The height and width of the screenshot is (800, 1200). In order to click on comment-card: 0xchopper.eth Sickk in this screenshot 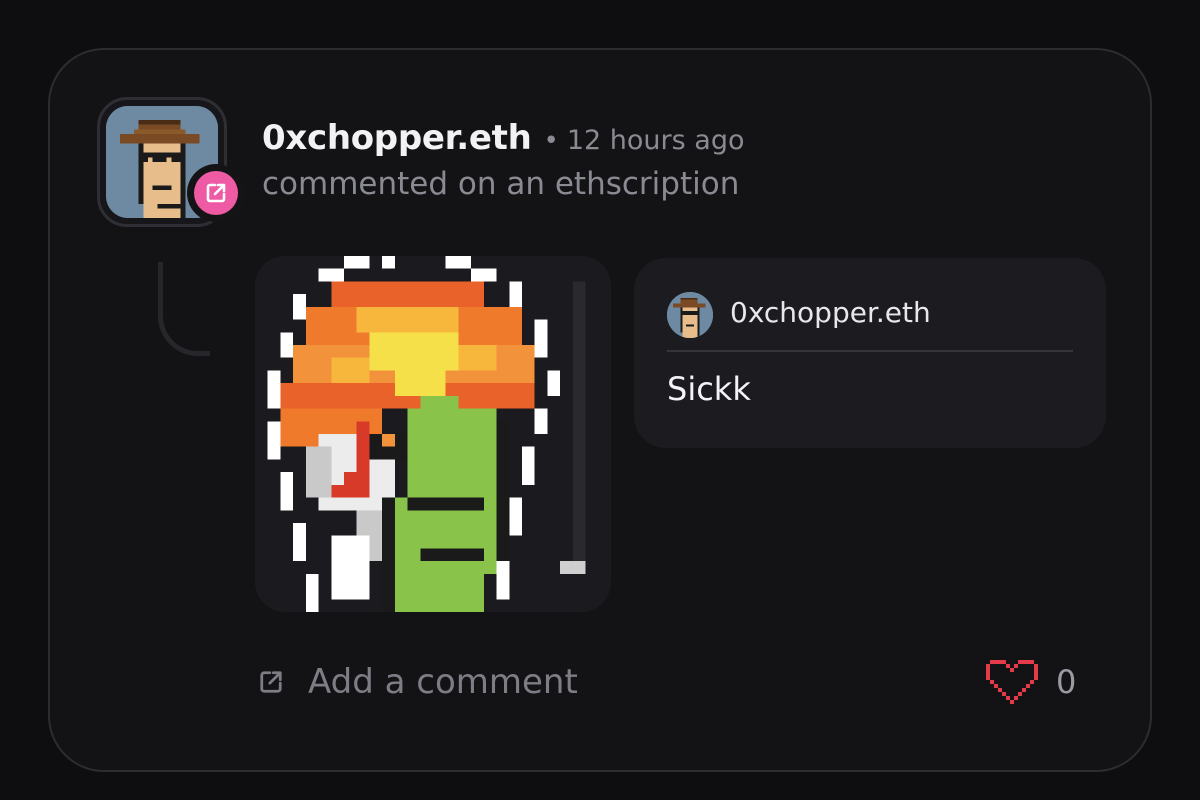, I will do `click(870, 353)`.